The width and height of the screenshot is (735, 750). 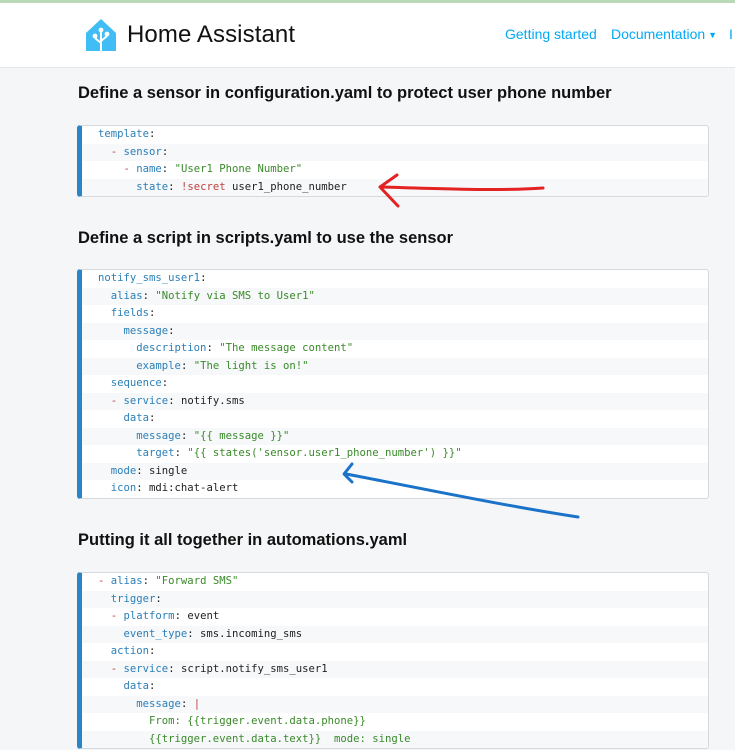 What do you see at coordinates (149, 278) in the screenshot?
I see `code-token: notify_sms_user1` at bounding box center [149, 278].